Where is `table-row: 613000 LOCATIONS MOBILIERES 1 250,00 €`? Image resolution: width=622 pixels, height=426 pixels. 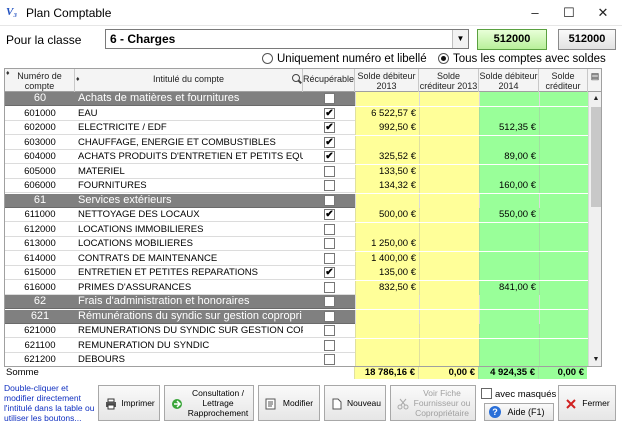 table-row: 613000 LOCATIONS MOBILIERES 1 250,00 € is located at coordinates (296, 244).